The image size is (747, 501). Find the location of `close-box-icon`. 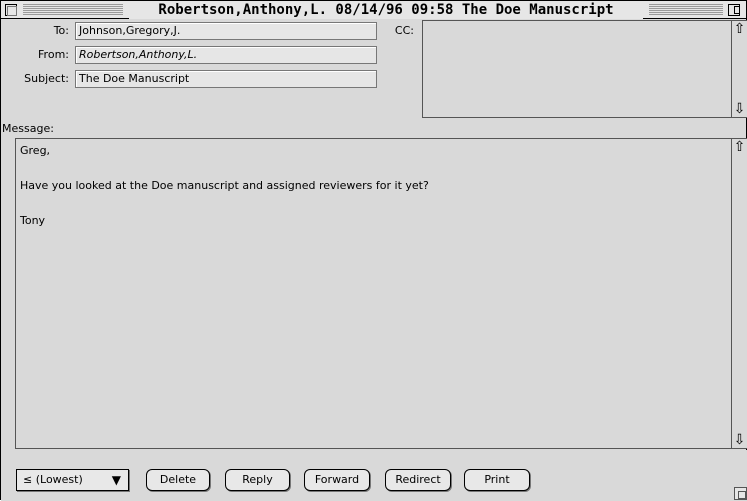

close-box-icon is located at coordinates (11, 10).